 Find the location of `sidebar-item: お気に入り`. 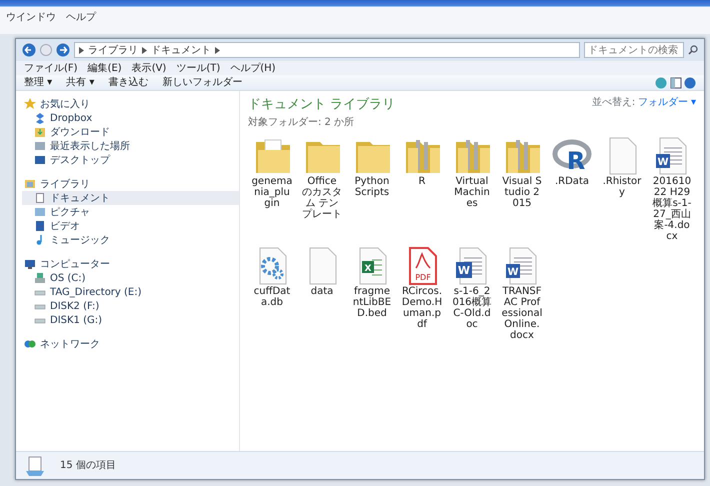

sidebar-item: お気に入り is located at coordinates (130, 104).